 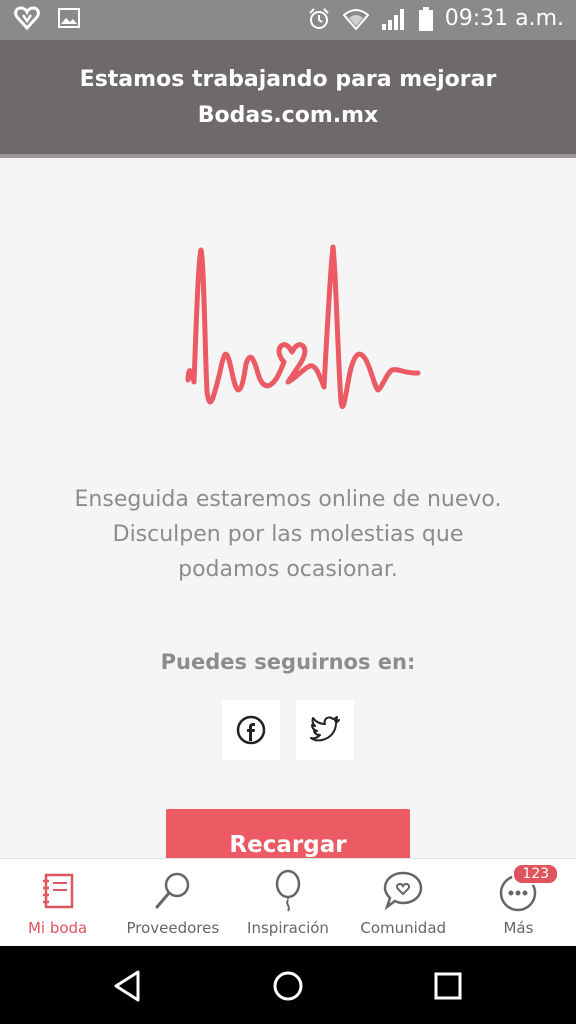 What do you see at coordinates (27, 18) in the screenshot?
I see `app-heart-icon` at bounding box center [27, 18].